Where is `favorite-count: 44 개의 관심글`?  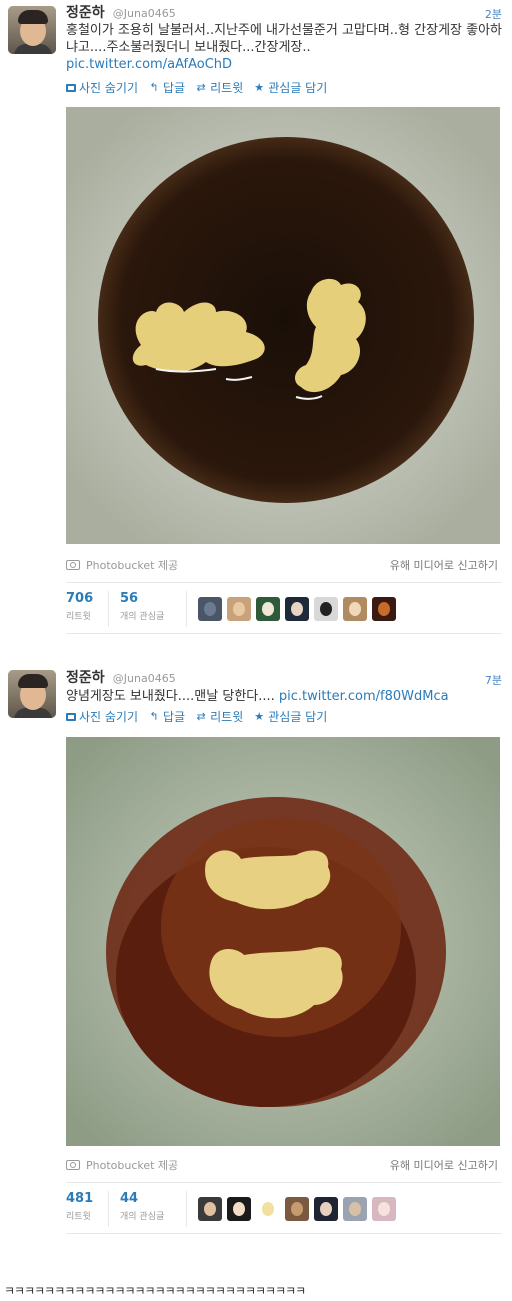
favorite-count: 44 개의 관심글 is located at coordinates (142, 1206).